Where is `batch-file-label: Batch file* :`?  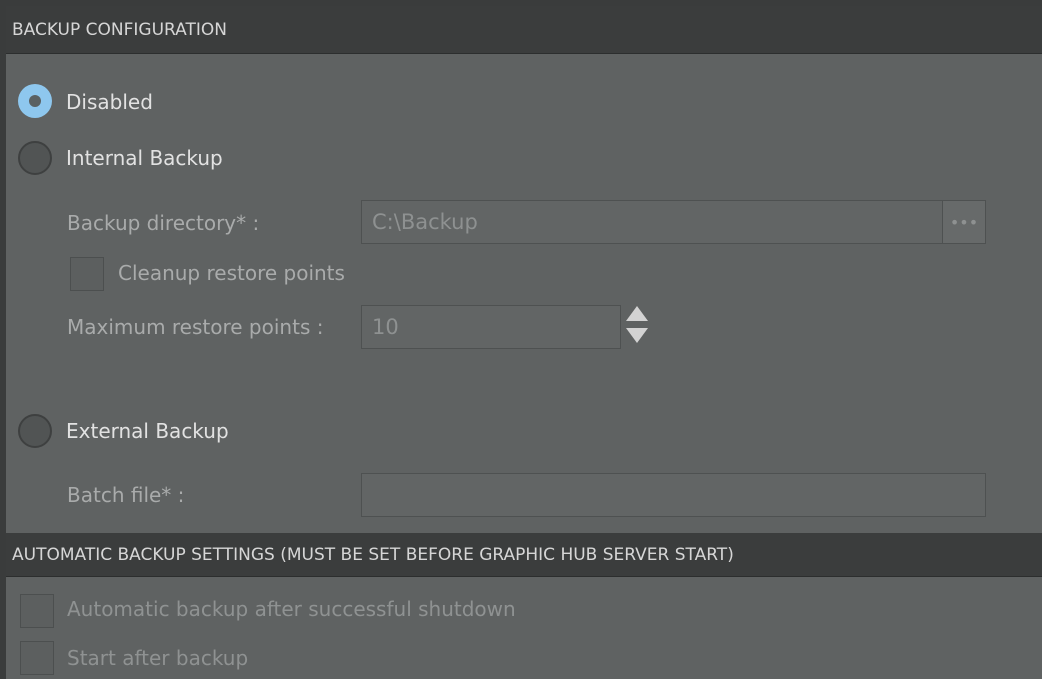 batch-file-label: Batch file* : is located at coordinates (126, 495).